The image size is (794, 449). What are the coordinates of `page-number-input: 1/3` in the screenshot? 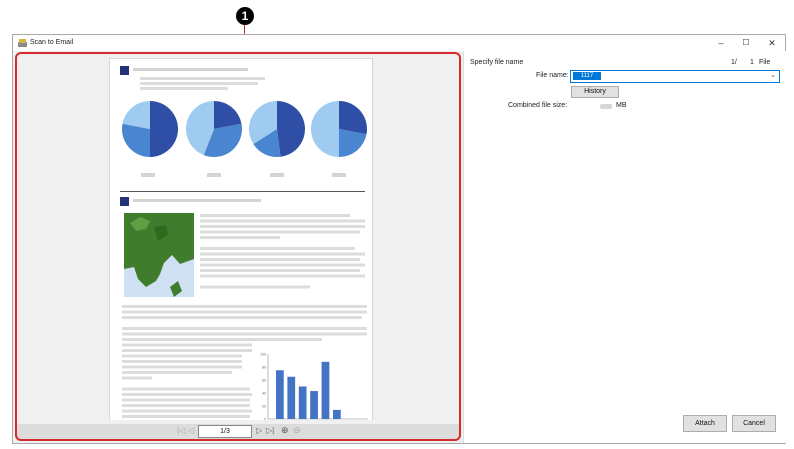 It's located at (225, 431).